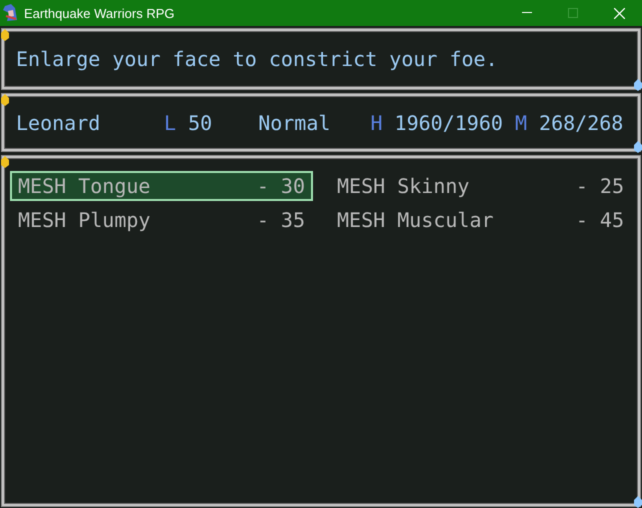 The image size is (642, 508). I want to click on hp-label: H, so click(376, 122).